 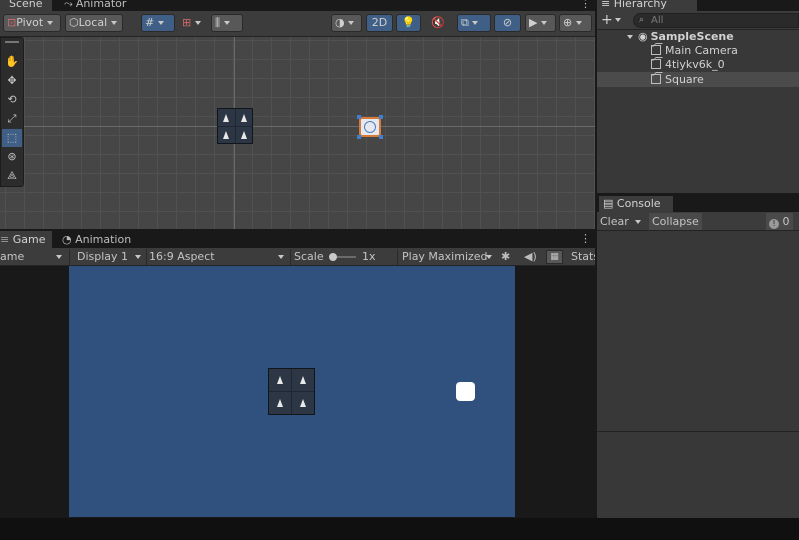 I want to click on scene-axis-horizontal, so click(x=297, y=126).